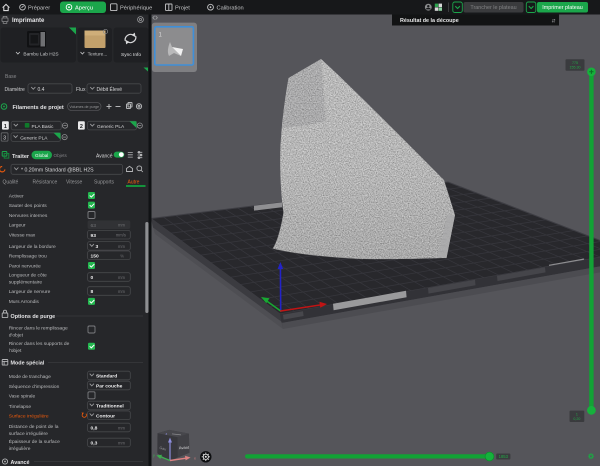 The image size is (600, 466). What do you see at coordinates (92, 278) in the screenshot?
I see `svg-text: 0` at bounding box center [92, 278].